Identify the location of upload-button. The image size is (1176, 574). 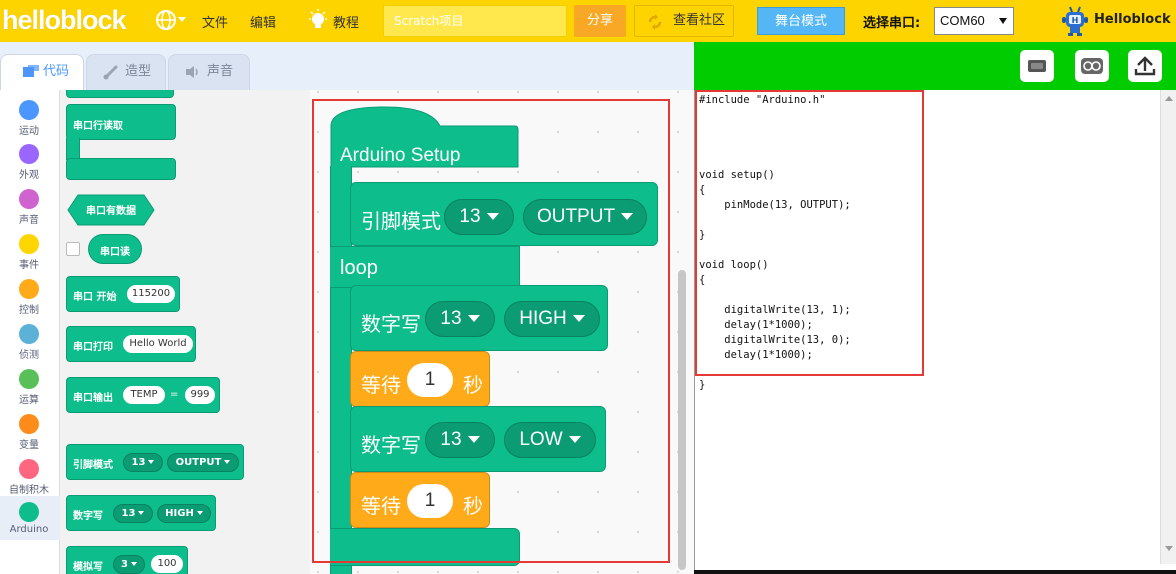
(1145, 66).